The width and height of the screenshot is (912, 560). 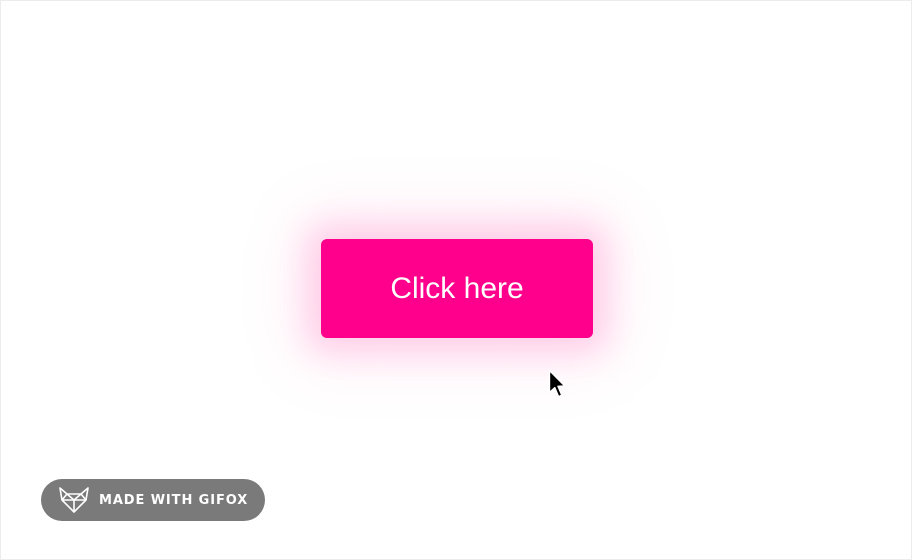 What do you see at coordinates (457, 288) in the screenshot?
I see `click-here-button: Click here` at bounding box center [457, 288].